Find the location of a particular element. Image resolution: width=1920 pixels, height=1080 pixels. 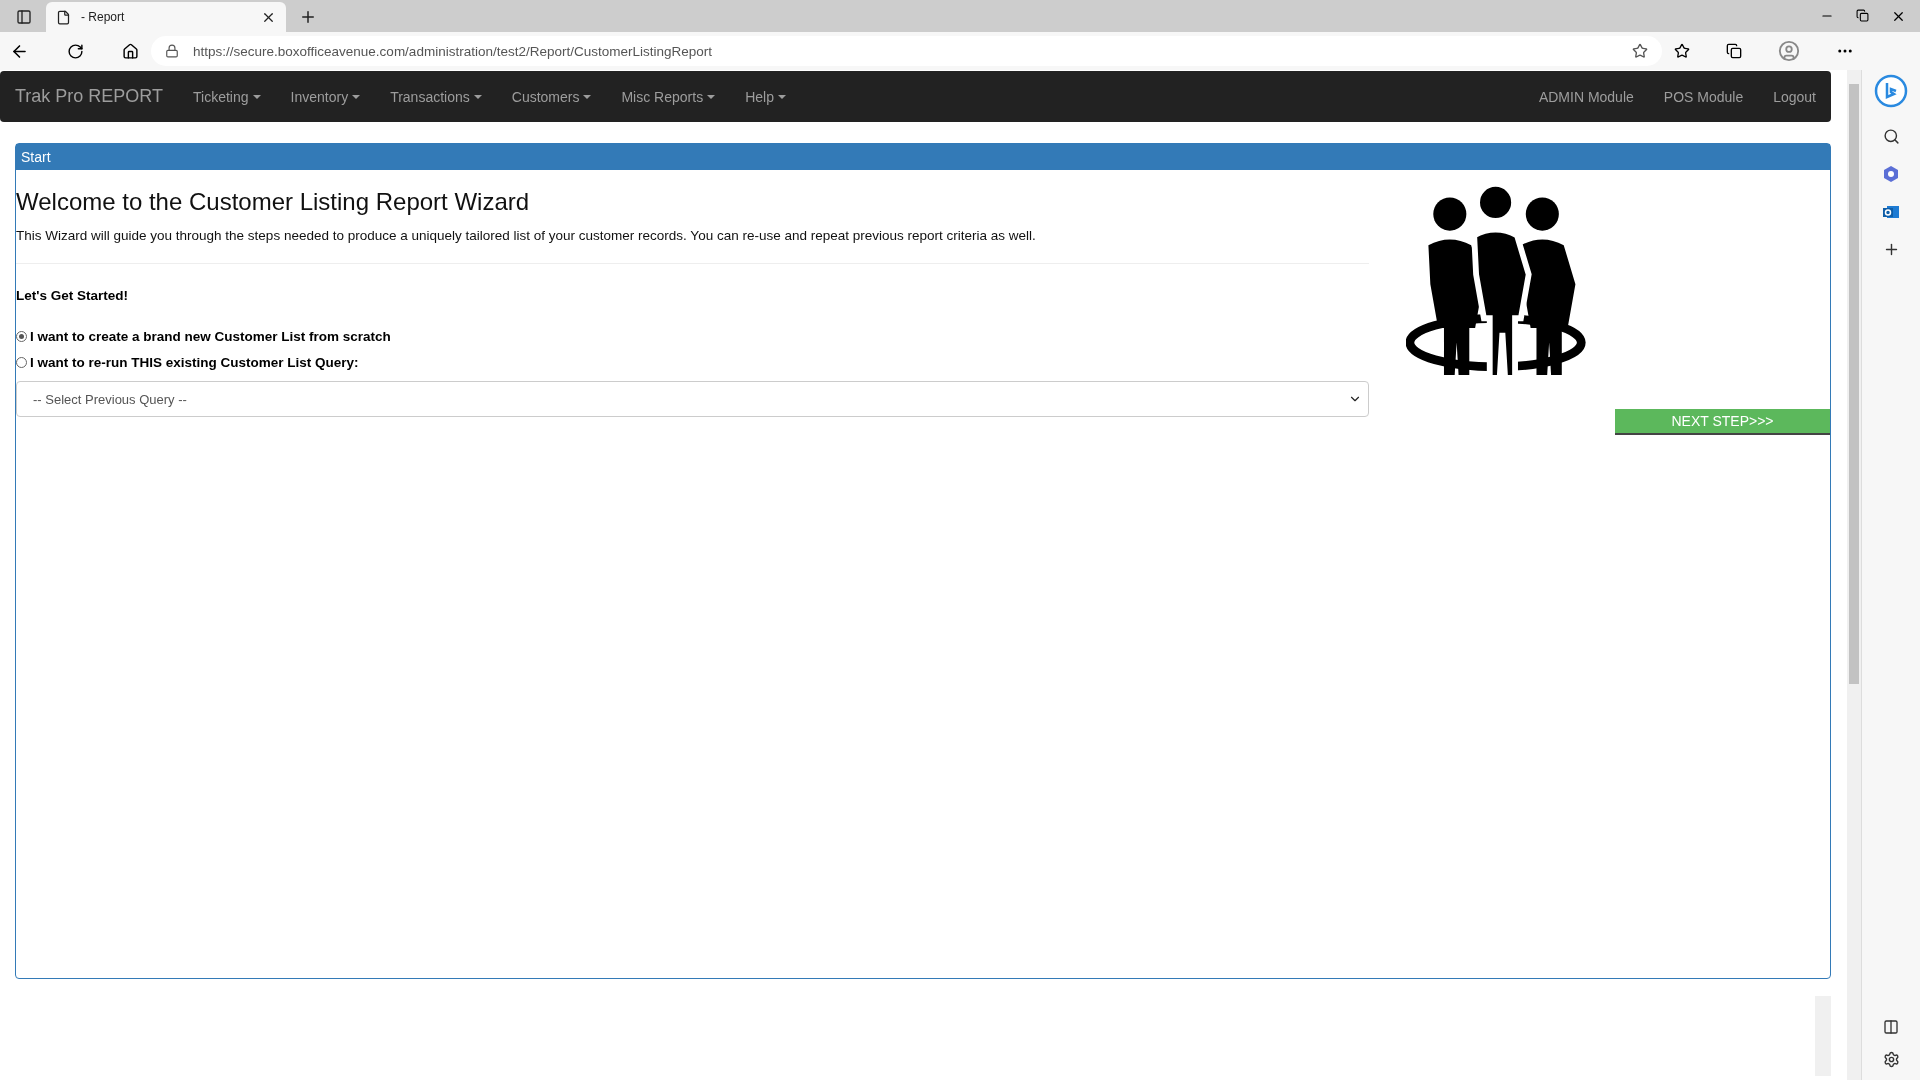

mail-icon is located at coordinates (1891, 212).